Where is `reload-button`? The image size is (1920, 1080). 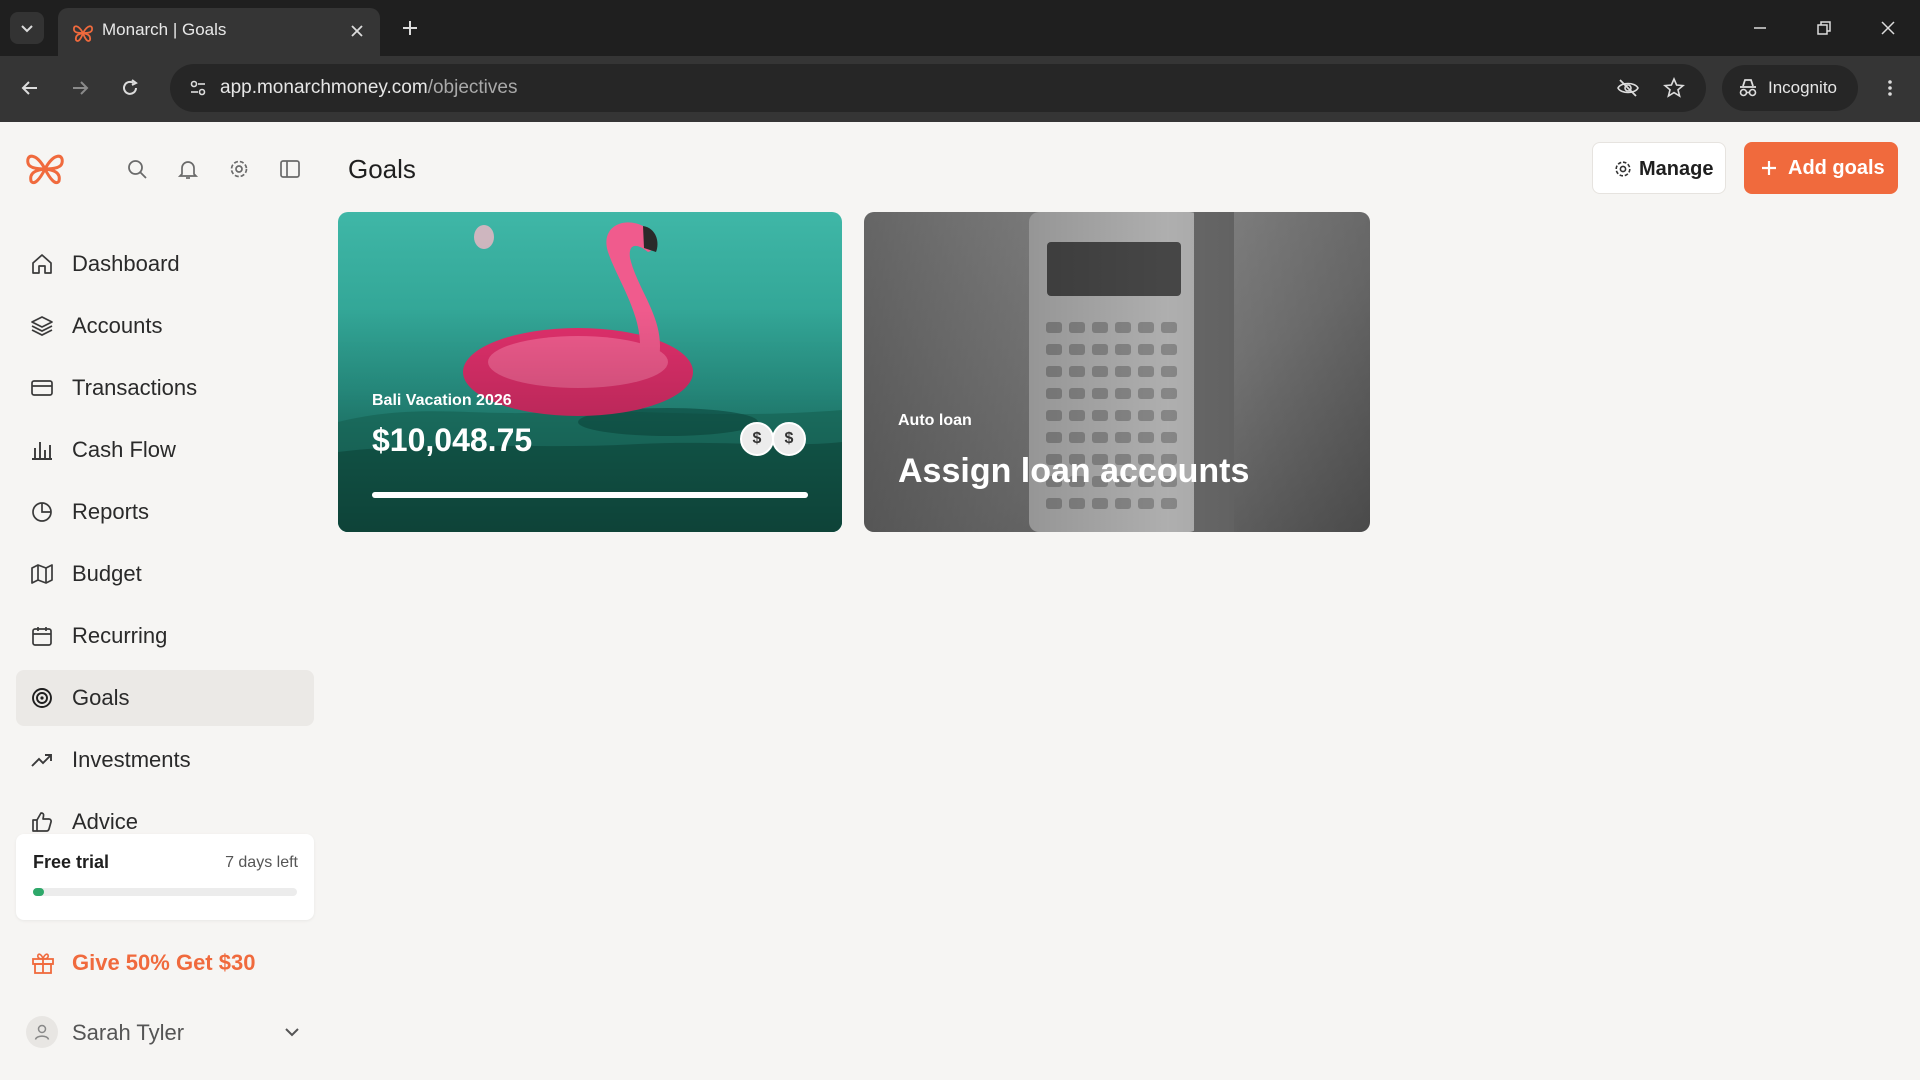 reload-button is located at coordinates (130, 88).